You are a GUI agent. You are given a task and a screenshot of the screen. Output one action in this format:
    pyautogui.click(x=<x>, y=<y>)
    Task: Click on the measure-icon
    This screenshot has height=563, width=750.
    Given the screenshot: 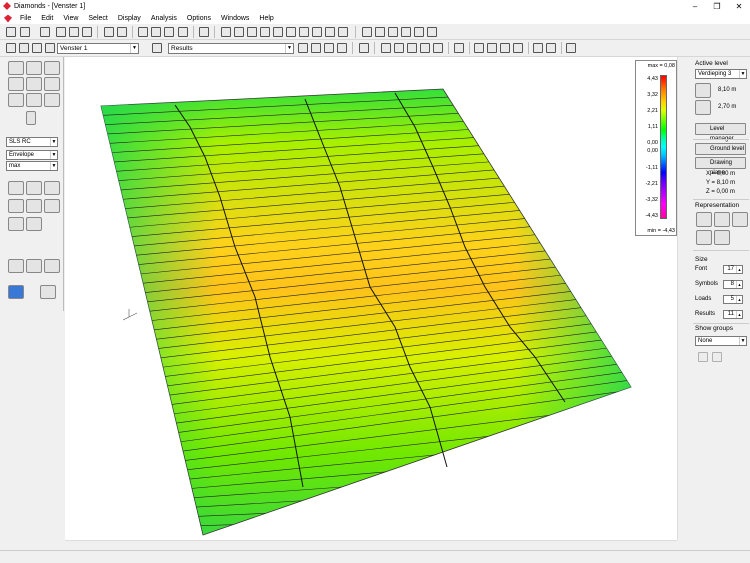 What is the action you would take?
    pyautogui.click(x=34, y=266)
    